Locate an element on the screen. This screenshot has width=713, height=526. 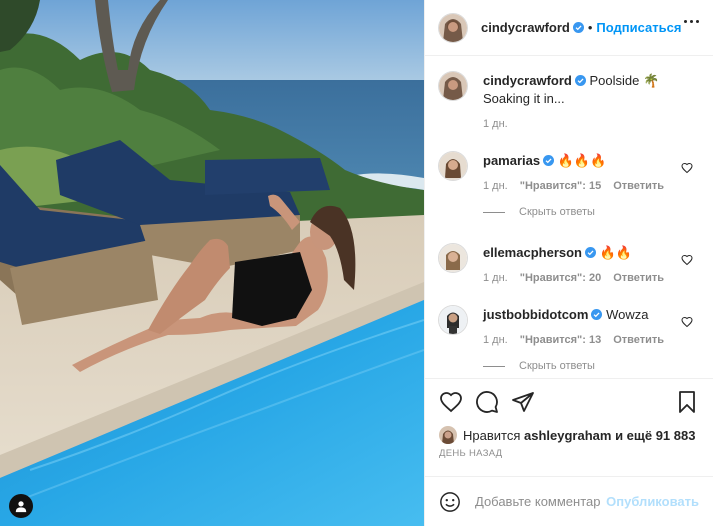
comment-likes: "Нравится": 15 is located at coordinates (560, 186).